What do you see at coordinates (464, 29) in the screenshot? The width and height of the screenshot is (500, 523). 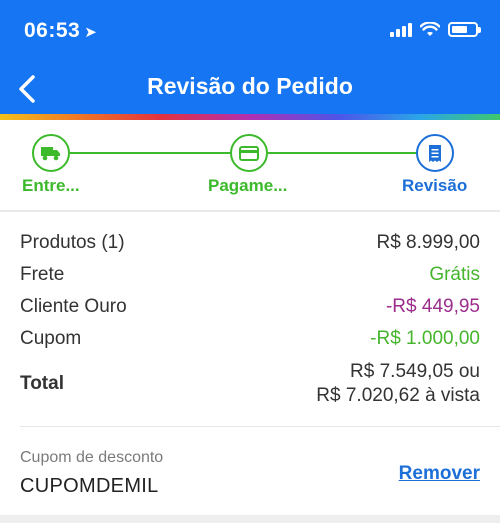 I see `battery-icon` at bounding box center [464, 29].